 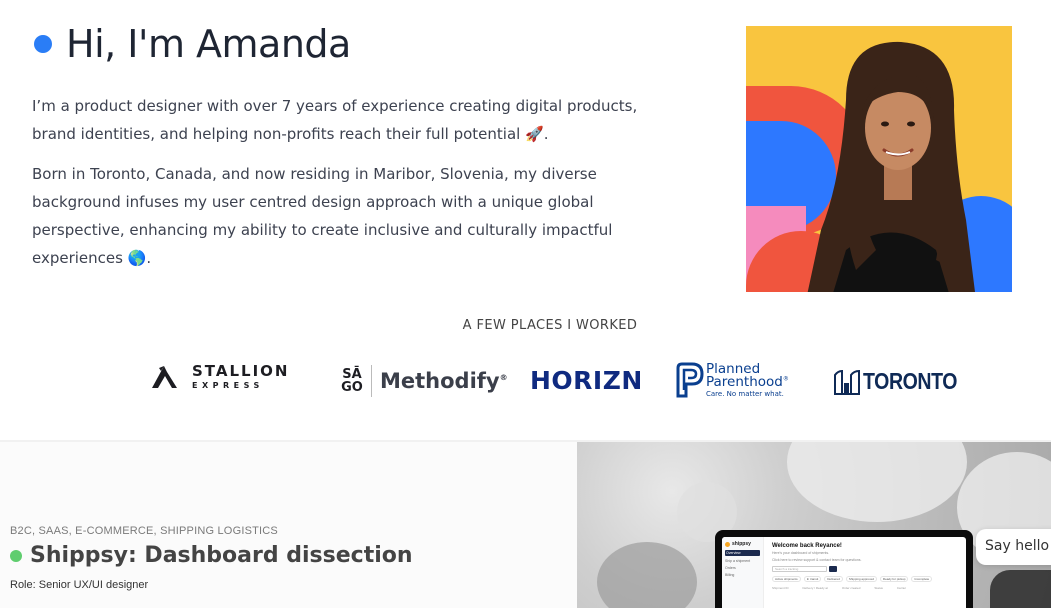 I want to click on workplaces-heading: A FEW PLACES I WORKED, so click(x=550, y=325).